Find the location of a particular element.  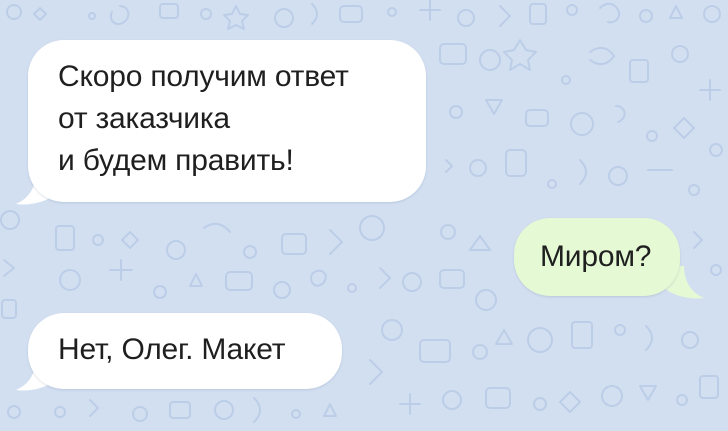

outgoing-message-bubble: Миром? is located at coordinates (597, 257).